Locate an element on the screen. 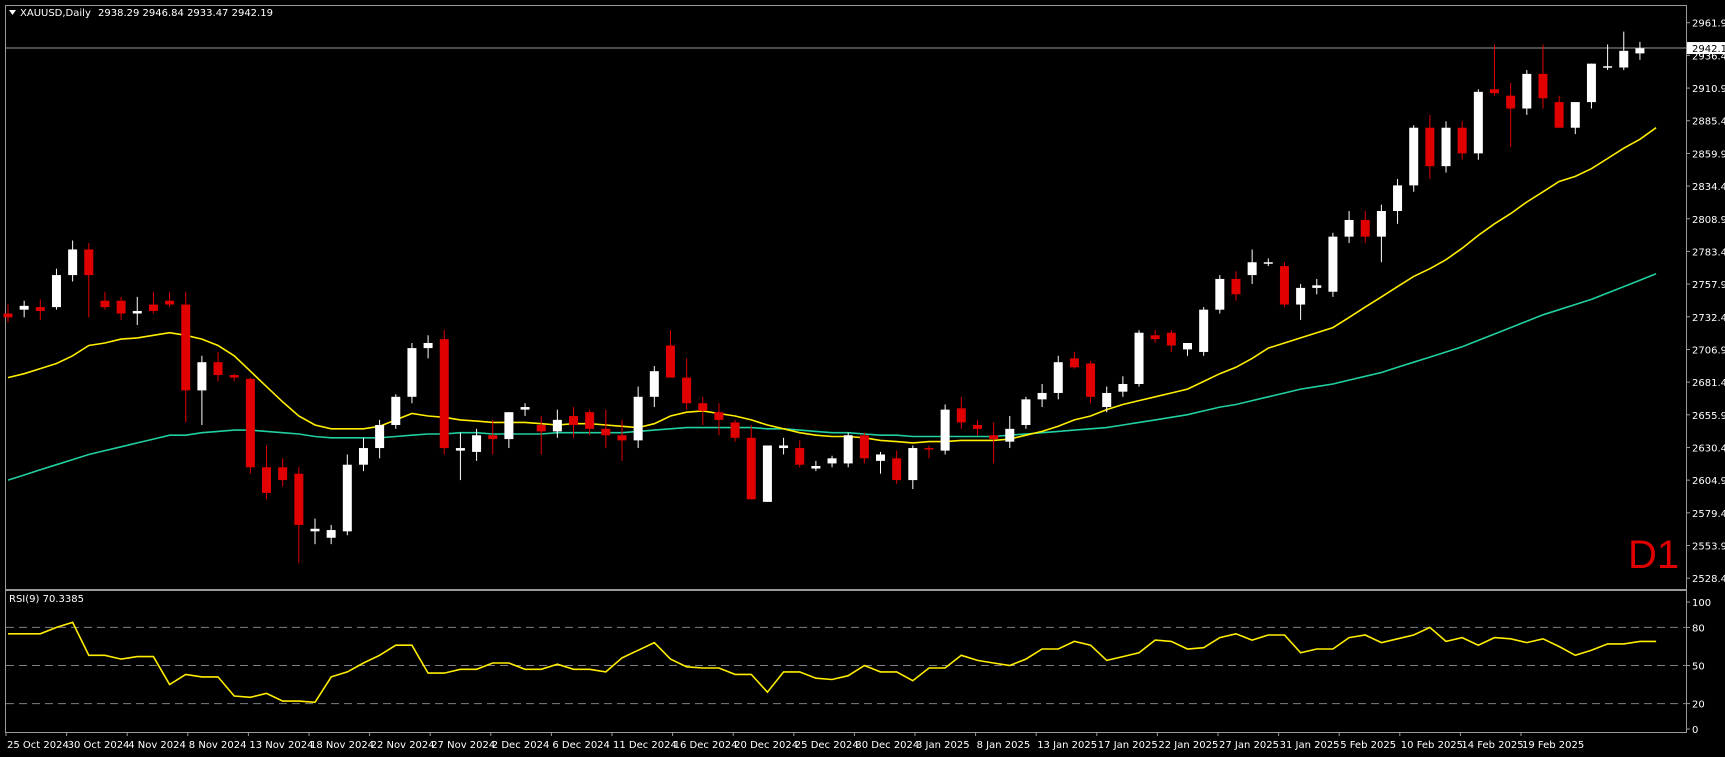 The width and height of the screenshot is (1725, 757). time-tick-label: 25 Dec 2024 is located at coordinates (827, 745).